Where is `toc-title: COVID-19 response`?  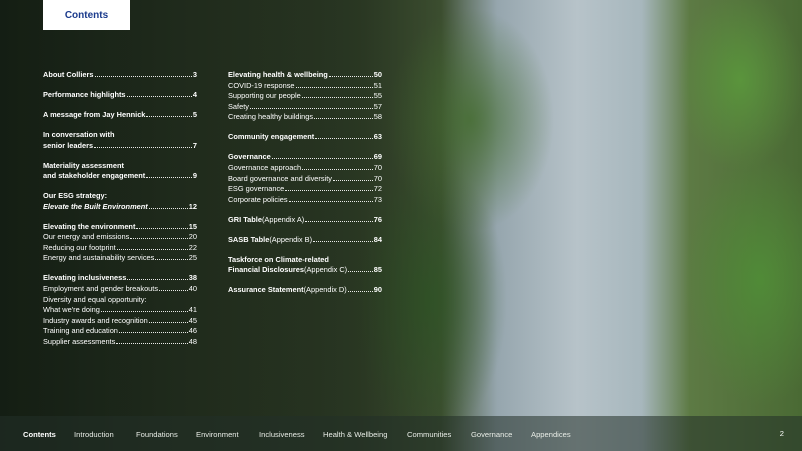
toc-title: COVID-19 response is located at coordinates (261, 85).